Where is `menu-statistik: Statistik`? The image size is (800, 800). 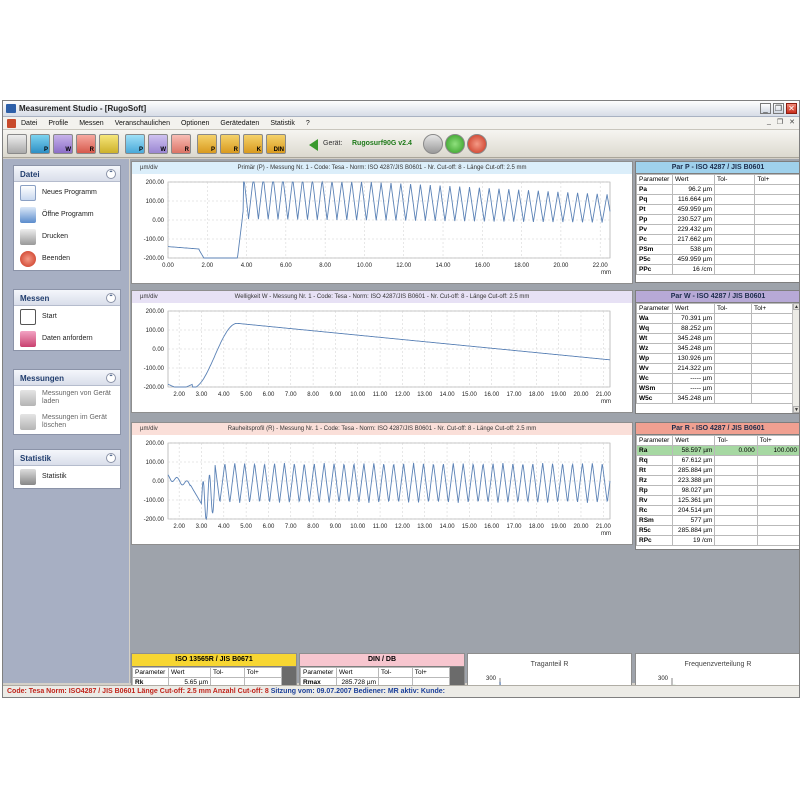
menu-statistik: Statistik is located at coordinates (282, 123).